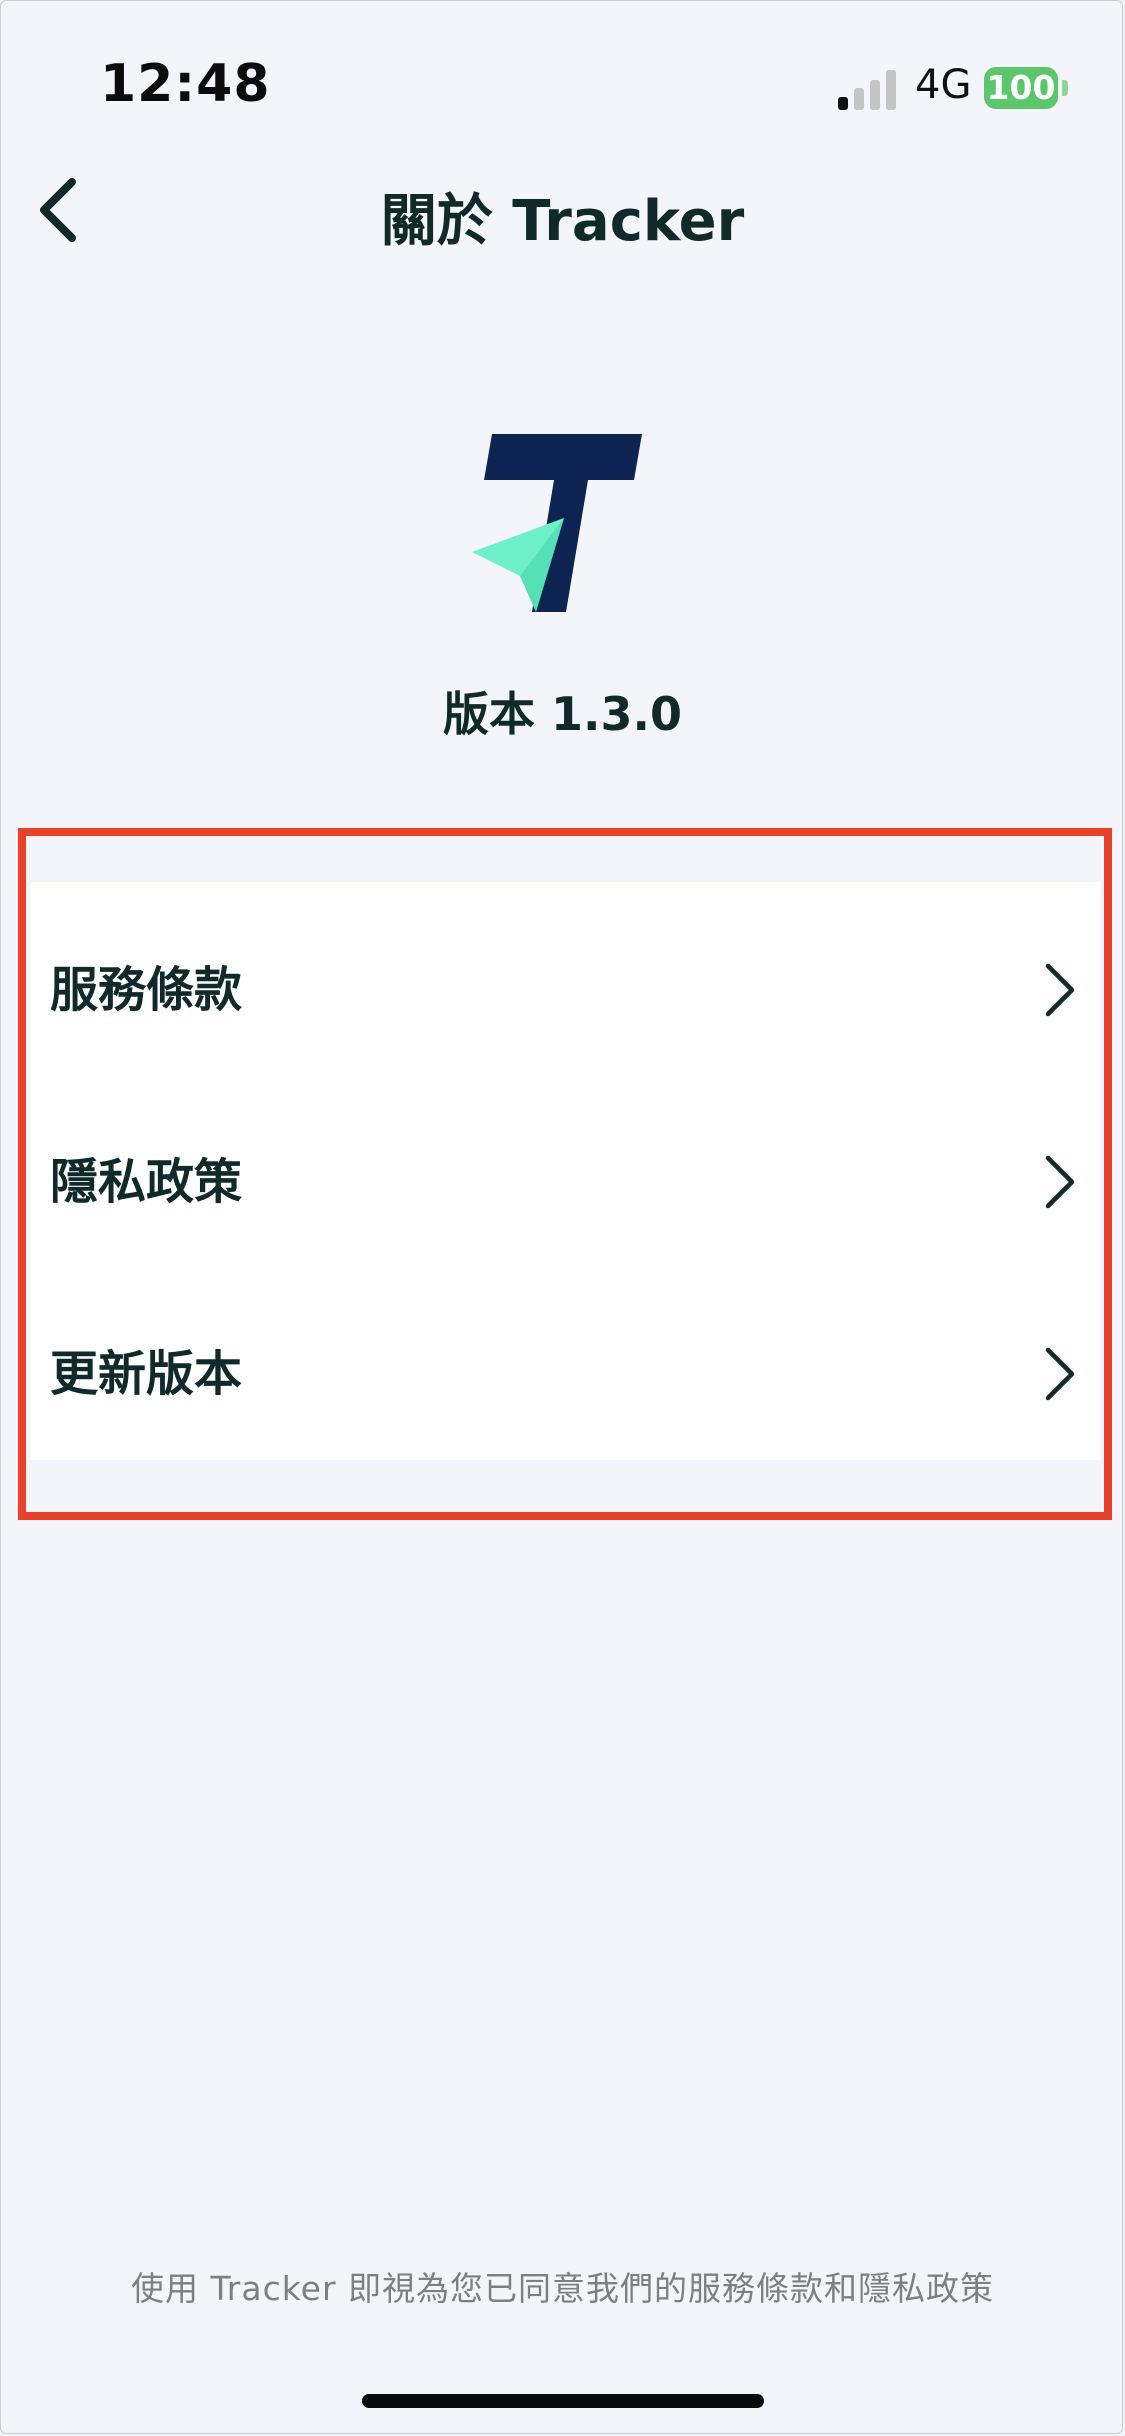 This screenshot has height=2436, width=1125. What do you see at coordinates (565, 1374) in the screenshot?
I see `menu-item-update-version: 更新版本` at bounding box center [565, 1374].